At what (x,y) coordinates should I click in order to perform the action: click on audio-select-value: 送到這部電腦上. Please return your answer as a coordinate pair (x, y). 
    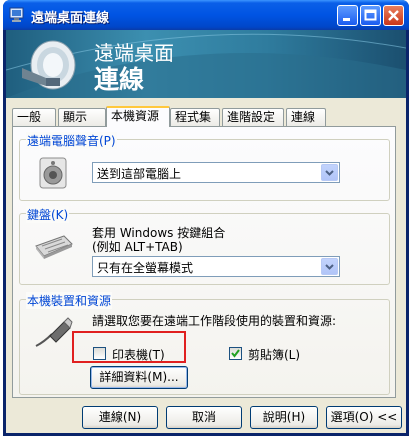
    Looking at the image, I should click on (139, 174).